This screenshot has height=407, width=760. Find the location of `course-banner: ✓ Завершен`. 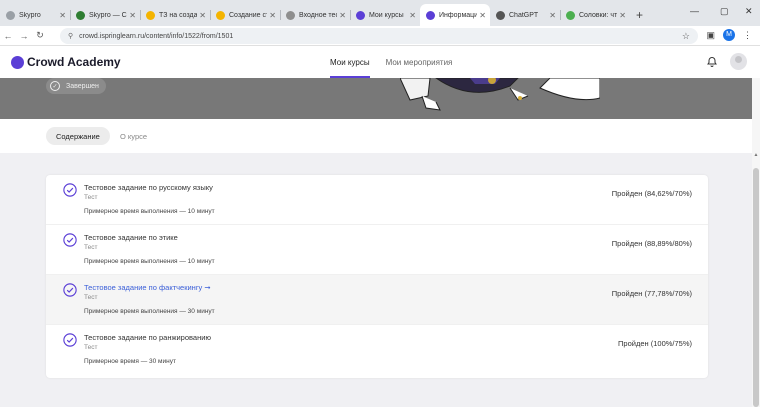

course-banner: ✓ Завершен is located at coordinates (376, 98).